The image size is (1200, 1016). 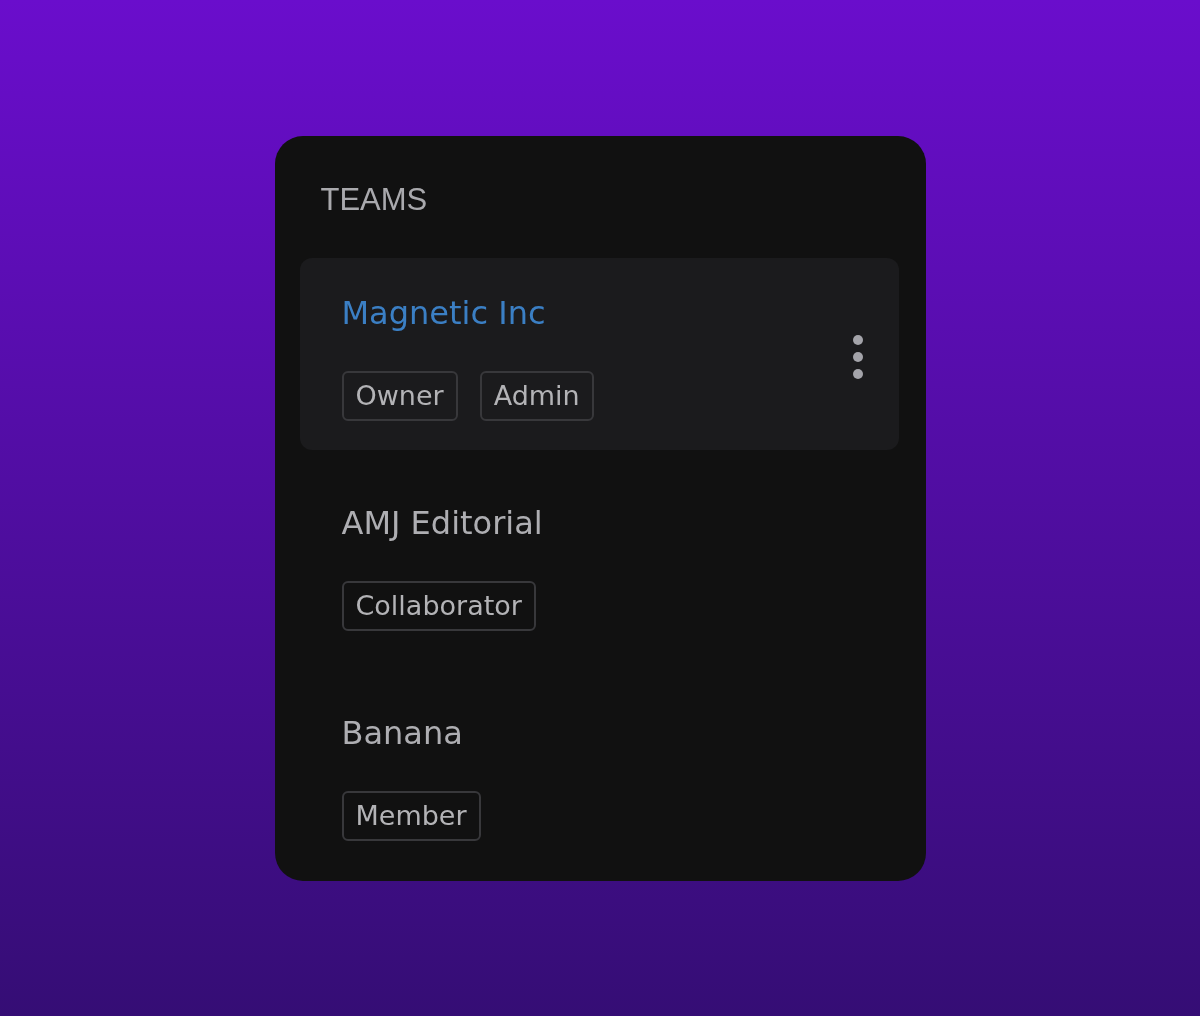 What do you see at coordinates (442, 523) in the screenshot?
I see `team-name: AMJ Editorial` at bounding box center [442, 523].